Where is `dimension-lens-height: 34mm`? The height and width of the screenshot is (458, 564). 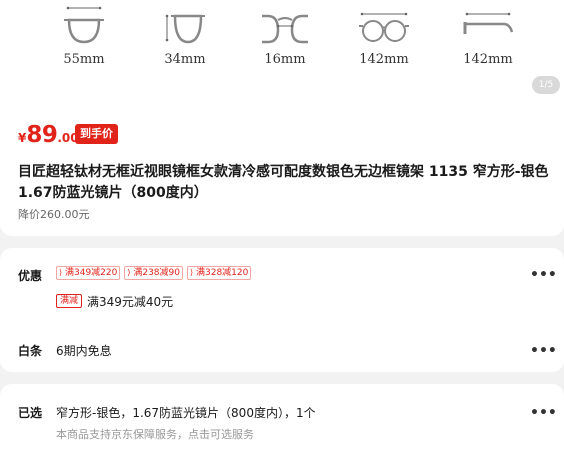 dimension-lens-height: 34mm is located at coordinates (185, 49).